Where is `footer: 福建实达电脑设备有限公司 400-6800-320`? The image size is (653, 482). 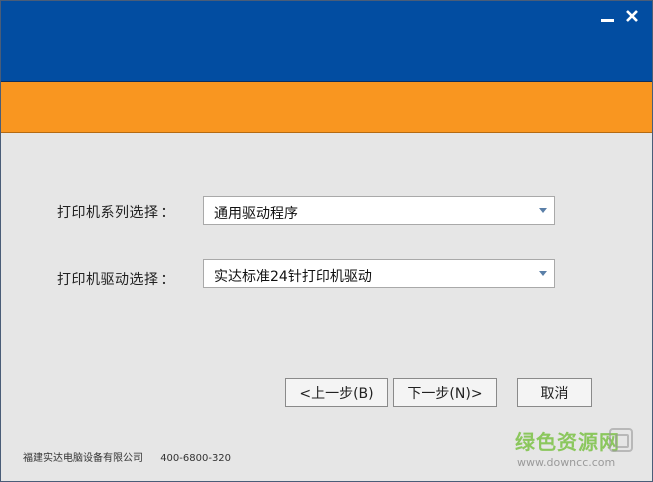 footer: 福建实达电脑设备有限公司 400-6800-320 is located at coordinates (127, 456).